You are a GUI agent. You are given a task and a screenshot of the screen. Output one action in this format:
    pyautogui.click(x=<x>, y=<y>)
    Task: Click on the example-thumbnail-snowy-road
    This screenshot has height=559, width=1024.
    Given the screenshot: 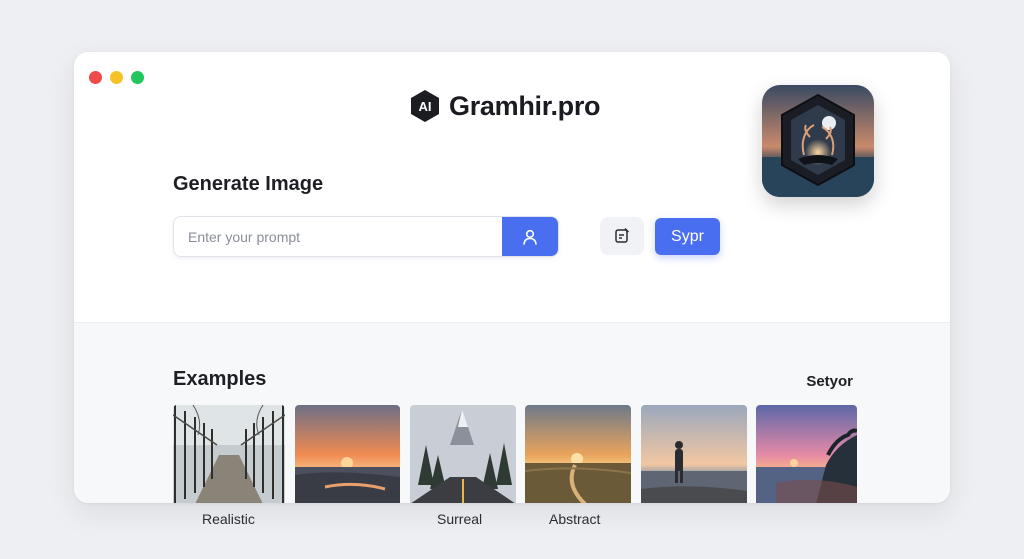 What is the action you would take?
    pyautogui.click(x=463, y=454)
    